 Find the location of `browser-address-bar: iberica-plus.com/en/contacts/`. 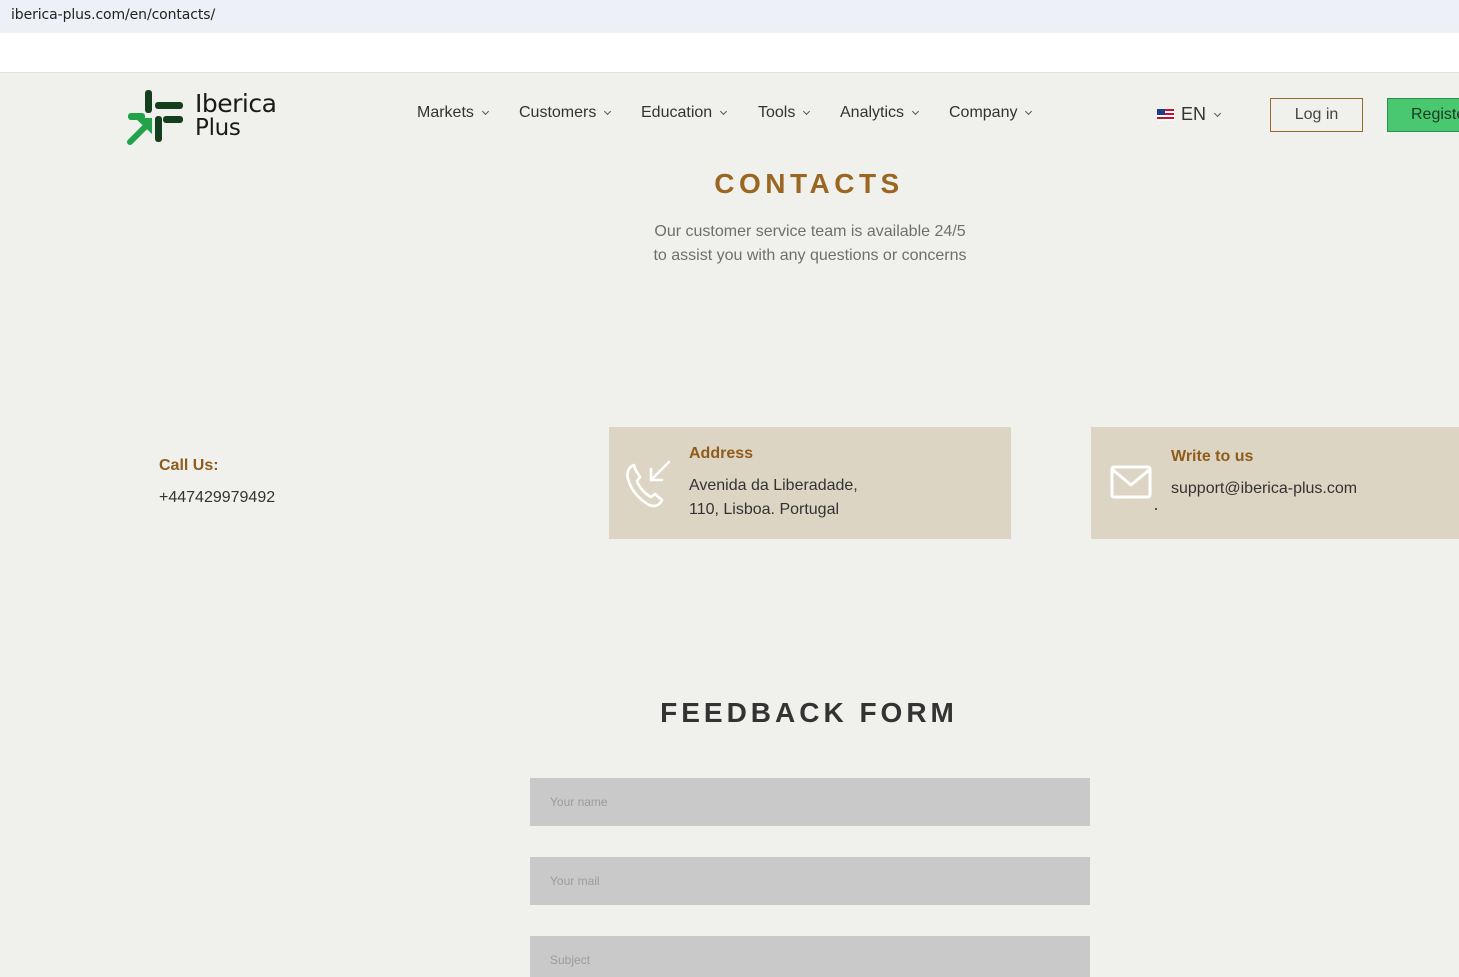

browser-address-bar: iberica-plus.com/en/contacts/ is located at coordinates (729, 16).